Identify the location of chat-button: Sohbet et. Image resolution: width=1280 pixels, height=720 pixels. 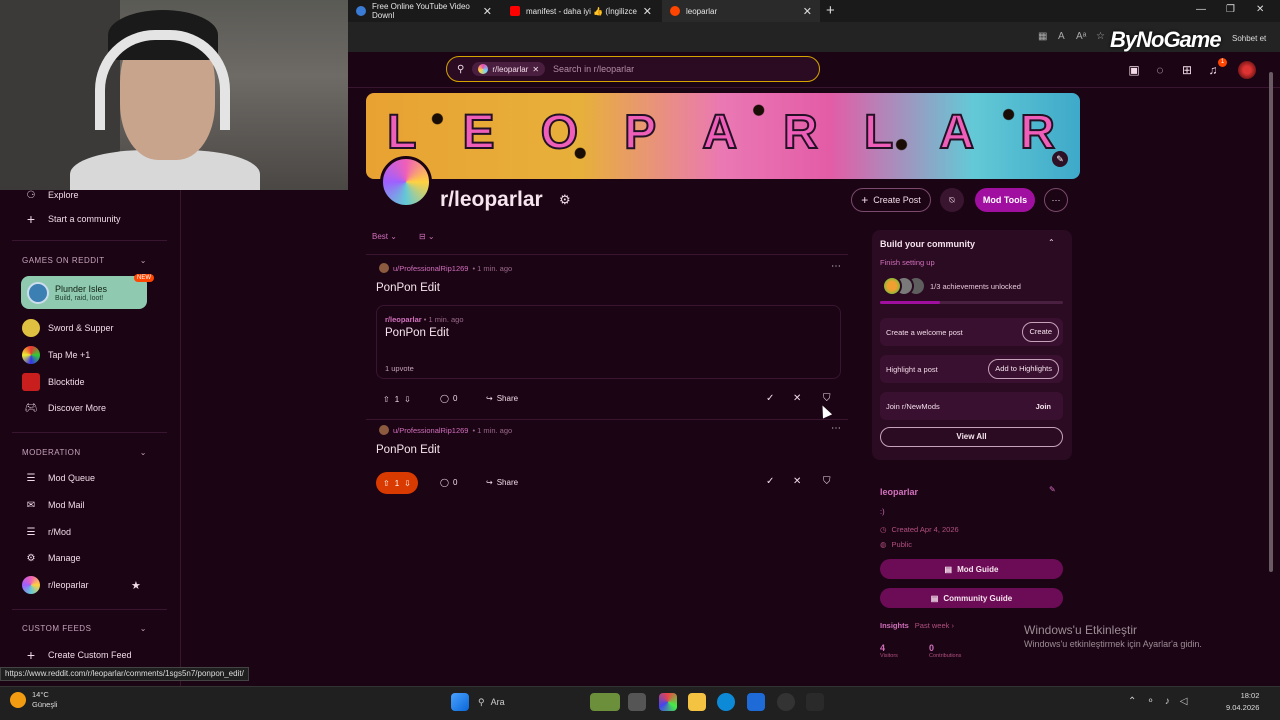
(1249, 38).